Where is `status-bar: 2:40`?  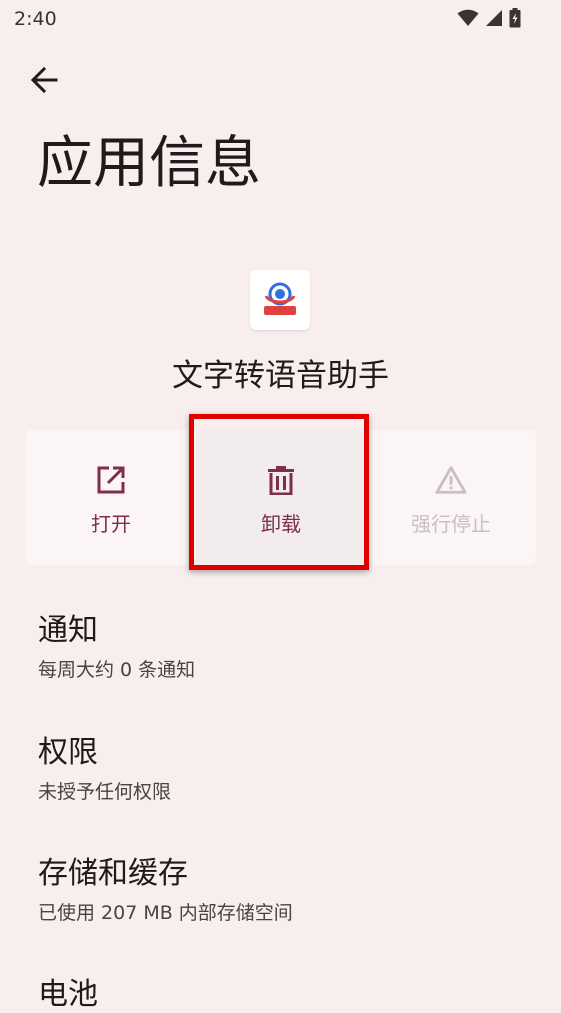 status-bar: 2:40 is located at coordinates (280, 20).